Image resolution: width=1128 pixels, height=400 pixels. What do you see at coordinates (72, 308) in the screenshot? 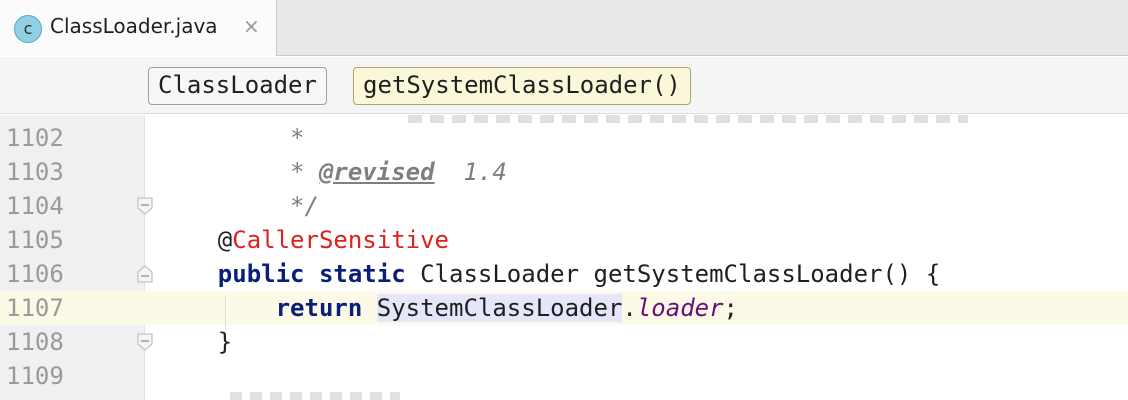
I see `line-number: 1107` at bounding box center [72, 308].